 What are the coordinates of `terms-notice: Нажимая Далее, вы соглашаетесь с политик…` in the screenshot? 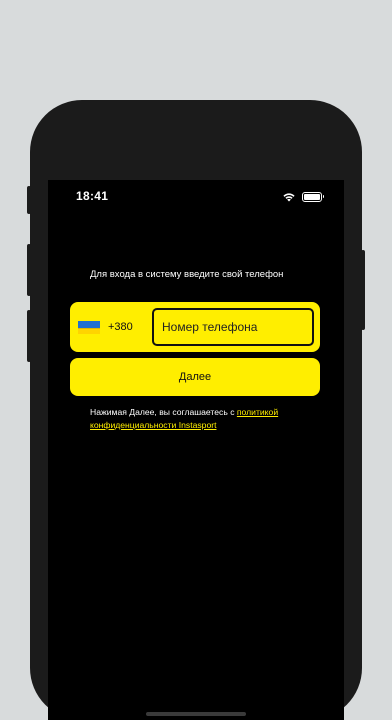 It's located at (200, 419).